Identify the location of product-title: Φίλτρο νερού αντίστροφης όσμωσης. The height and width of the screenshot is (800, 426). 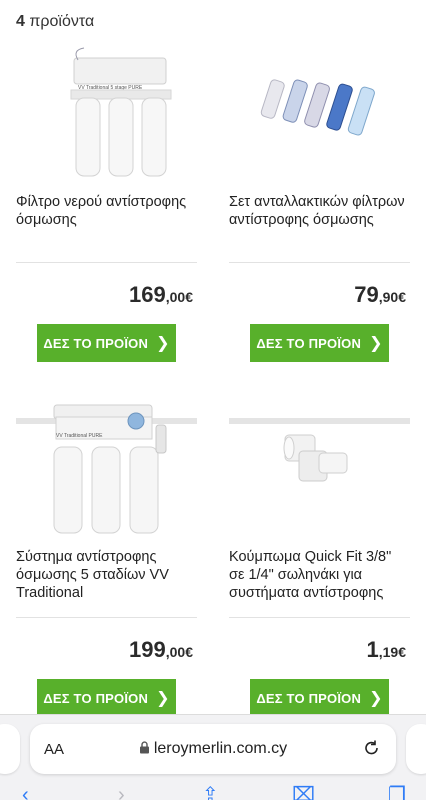
(106, 211).